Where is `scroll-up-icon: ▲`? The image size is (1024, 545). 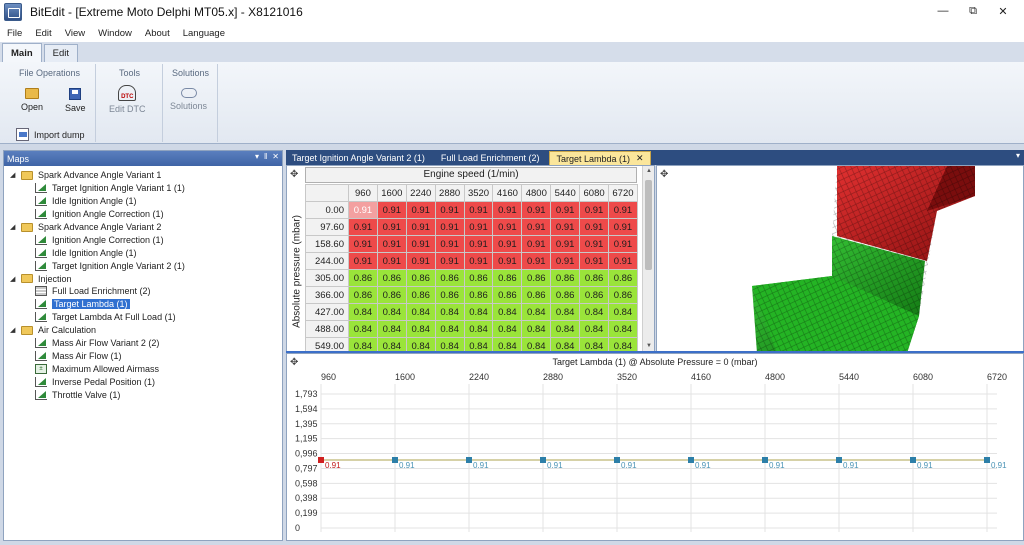 scroll-up-icon: ▲ is located at coordinates (649, 171).